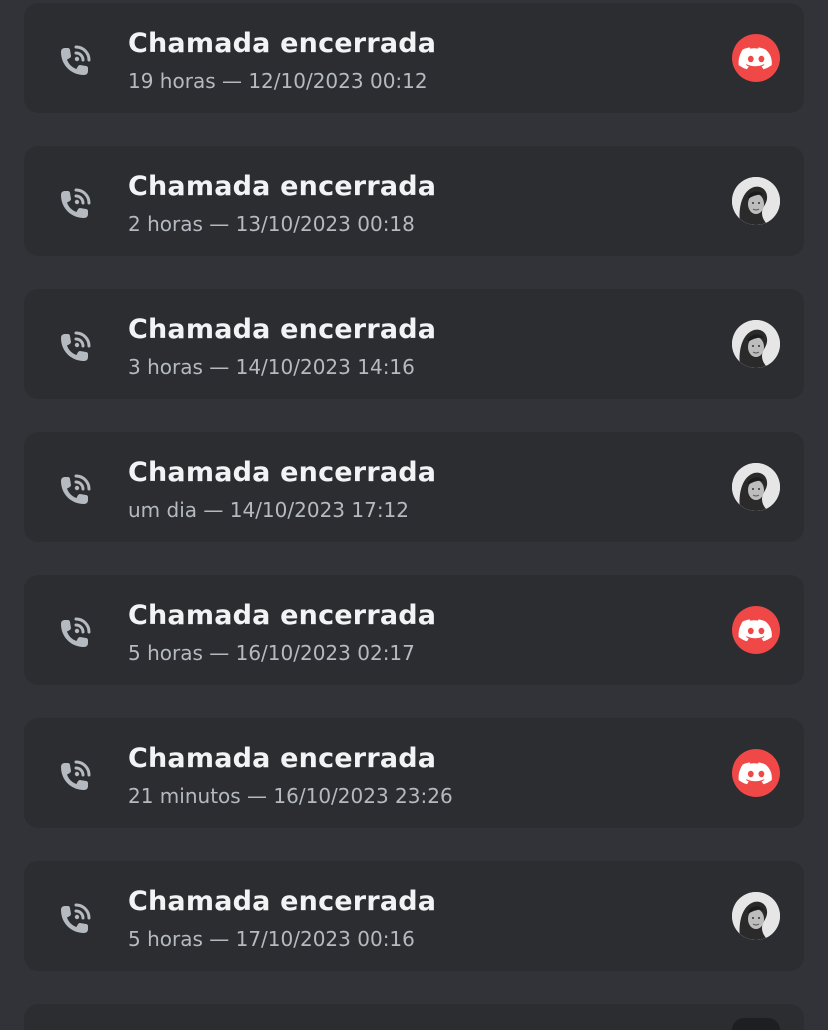  Describe the element at coordinates (271, 653) in the screenshot. I see `call-duration-timestamp: 5 horas — 16/10/2023 02:17` at that location.